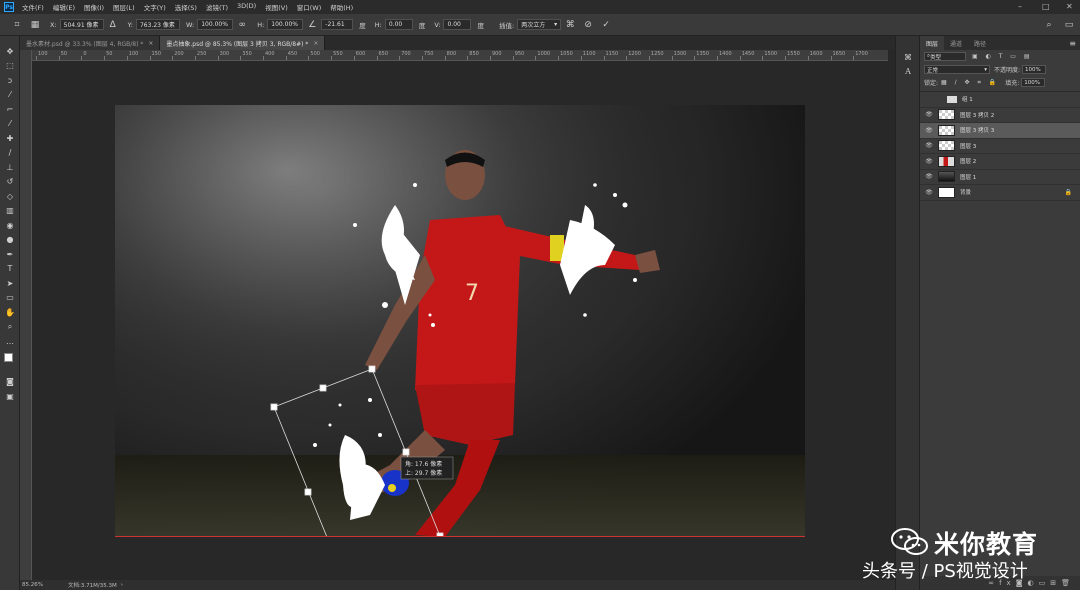 Image resolution: width=1080 pixels, height=590 pixels. Describe the element at coordinates (908, 72) in the screenshot. I see `character-panel-icon: A` at that location.